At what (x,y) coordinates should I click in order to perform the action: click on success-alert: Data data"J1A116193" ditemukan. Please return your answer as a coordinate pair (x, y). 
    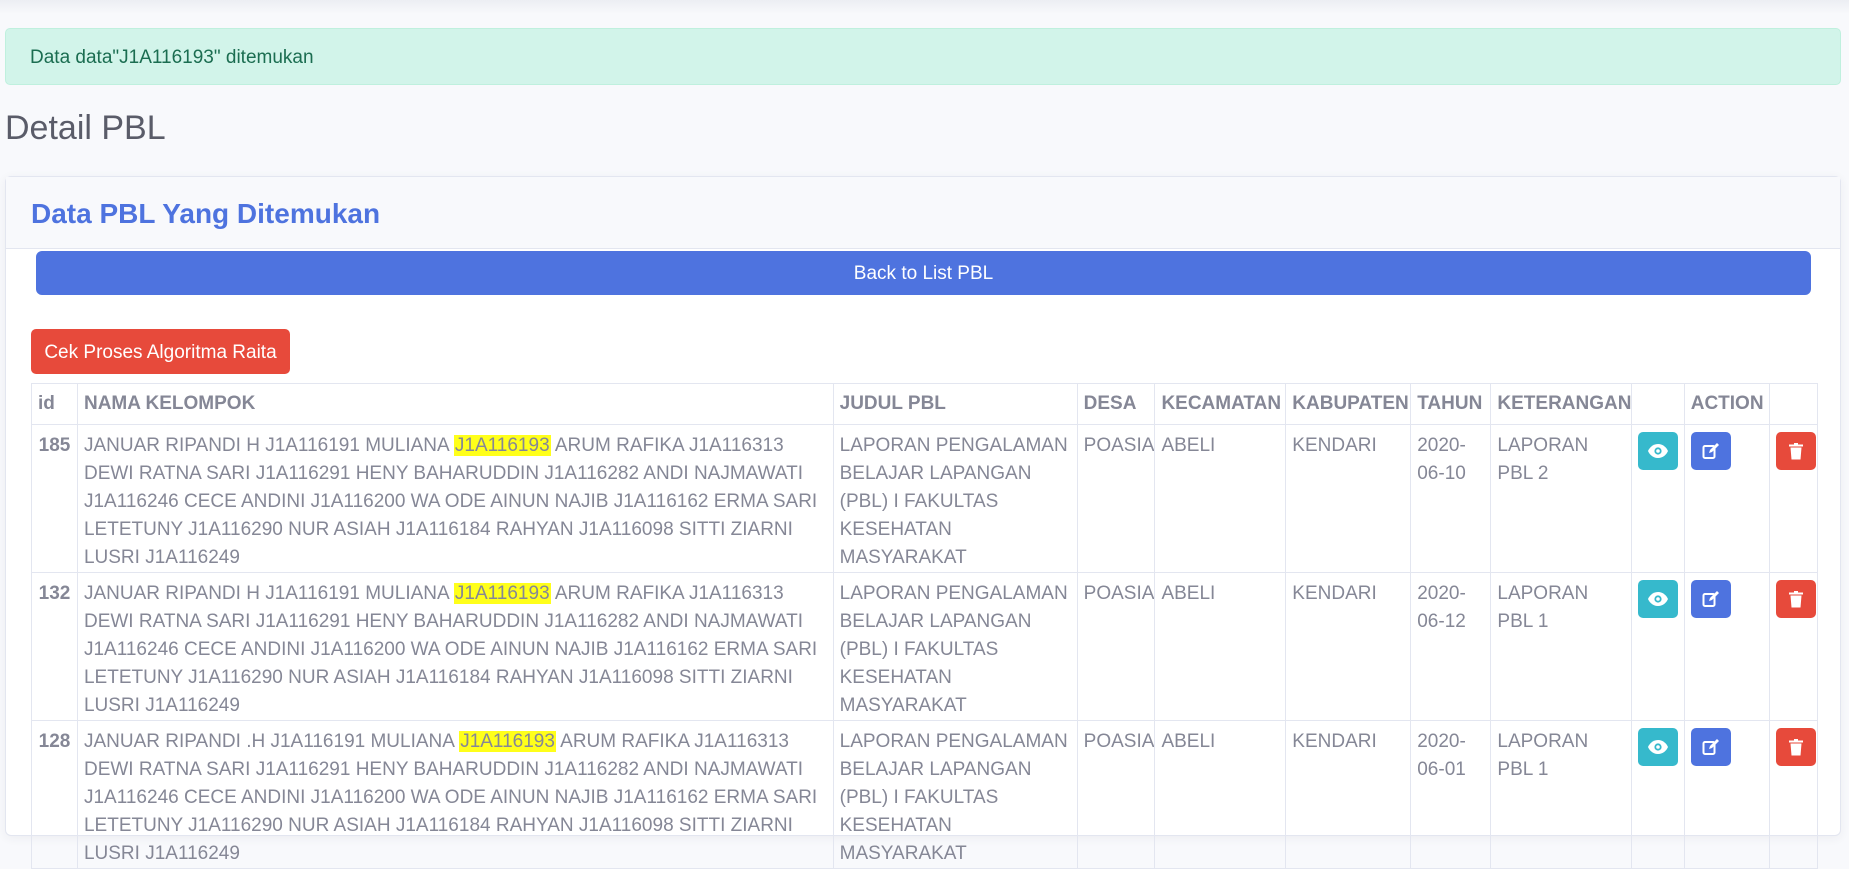
    Looking at the image, I should click on (923, 56).